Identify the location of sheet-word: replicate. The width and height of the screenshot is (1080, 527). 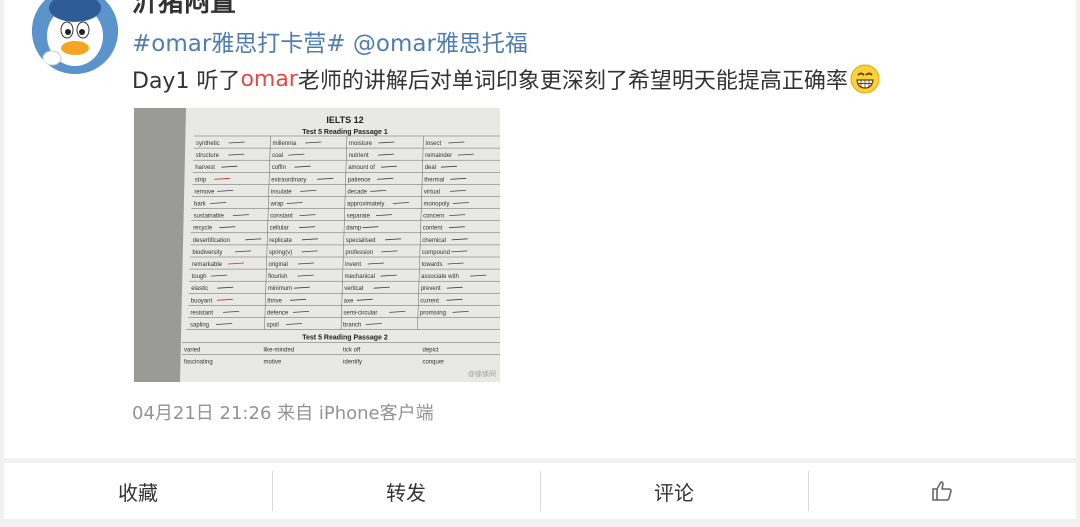
(280, 241).